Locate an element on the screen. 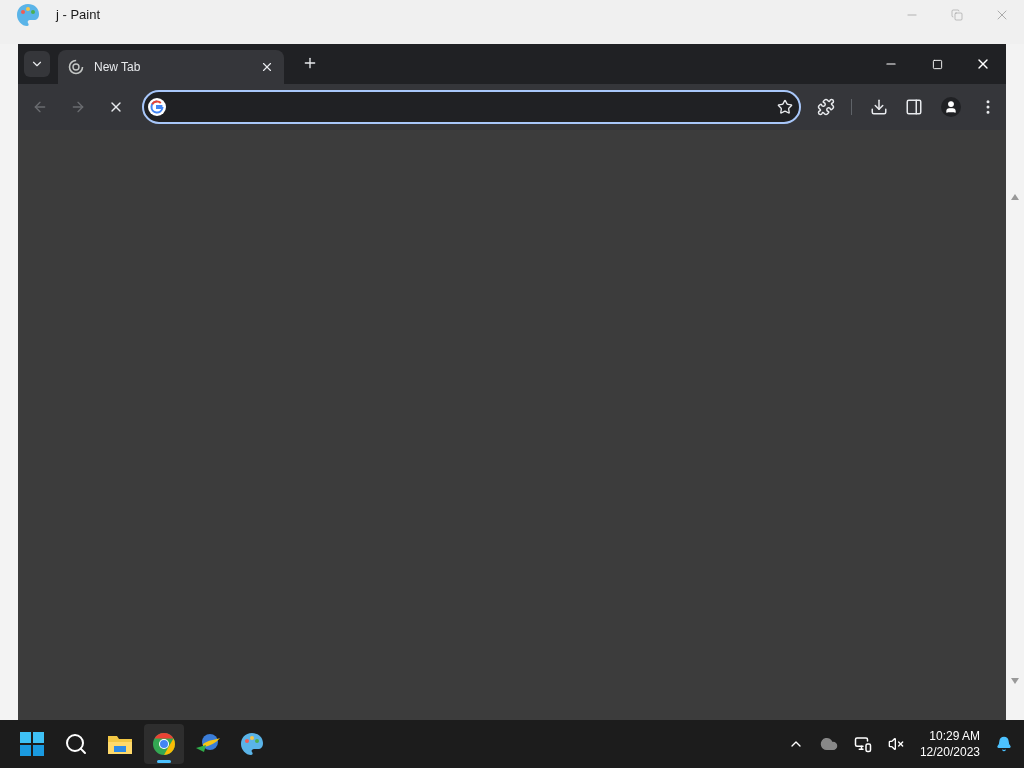 The height and width of the screenshot is (768, 1024). address-bar is located at coordinates (471, 107).